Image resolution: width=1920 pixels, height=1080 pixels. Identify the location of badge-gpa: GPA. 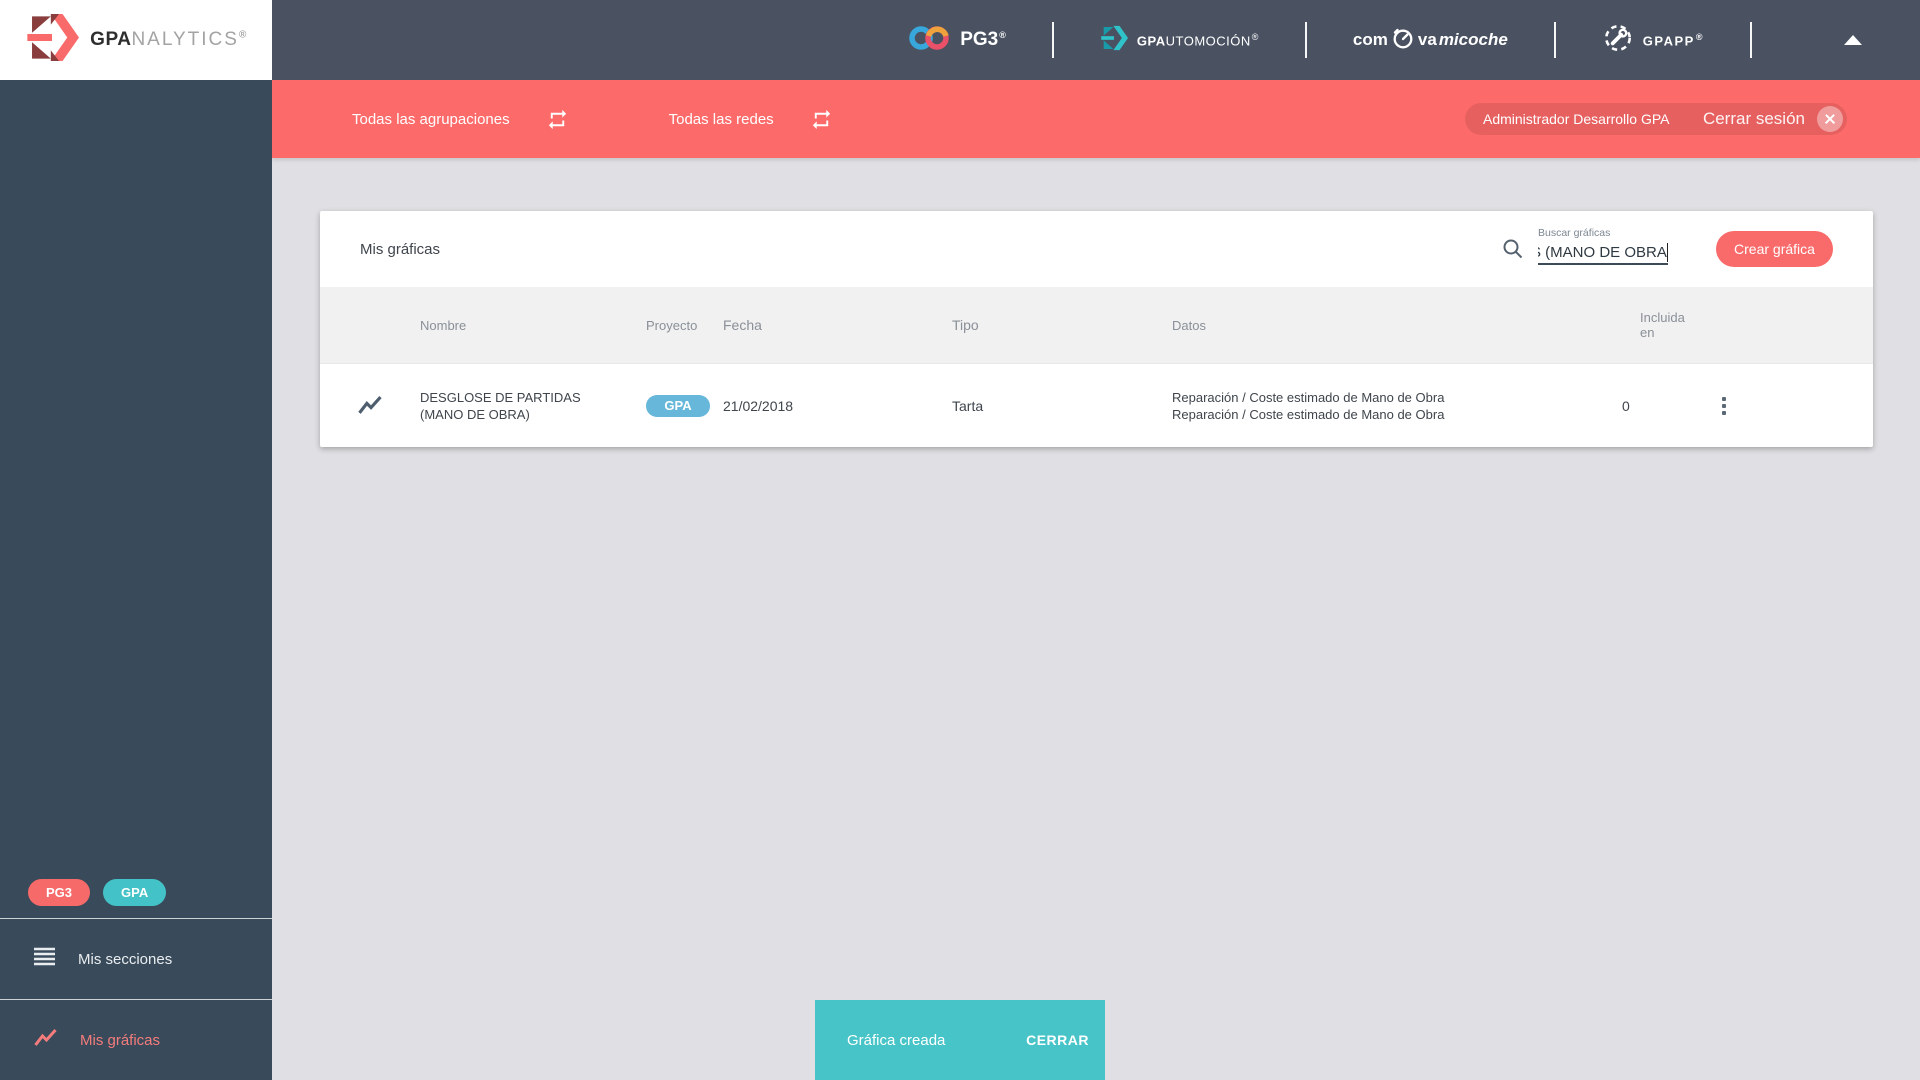
(135, 892).